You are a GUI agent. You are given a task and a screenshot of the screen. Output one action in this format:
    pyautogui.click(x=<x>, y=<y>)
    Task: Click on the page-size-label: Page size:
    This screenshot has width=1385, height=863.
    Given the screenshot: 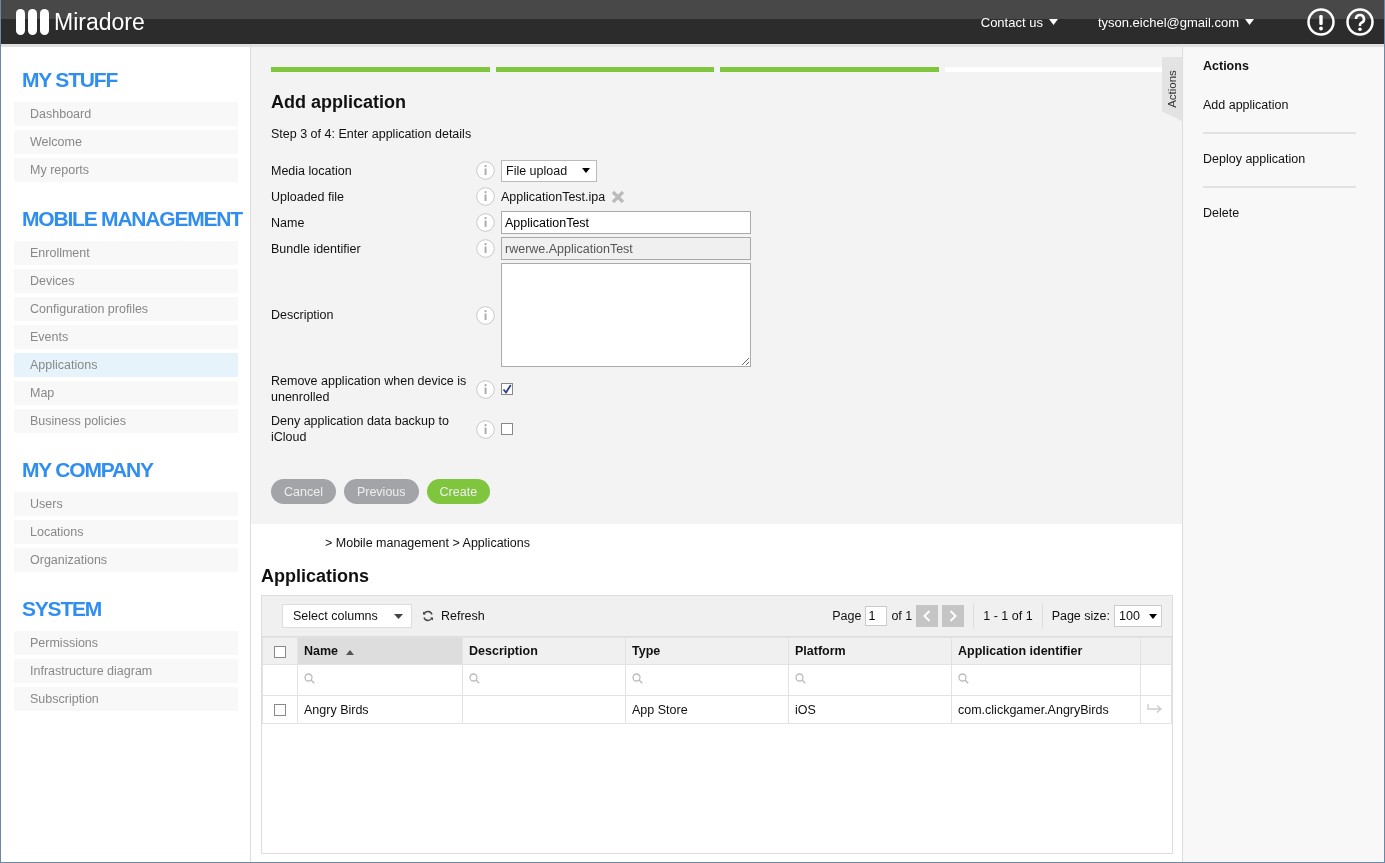 What is the action you would take?
    pyautogui.click(x=1080, y=616)
    